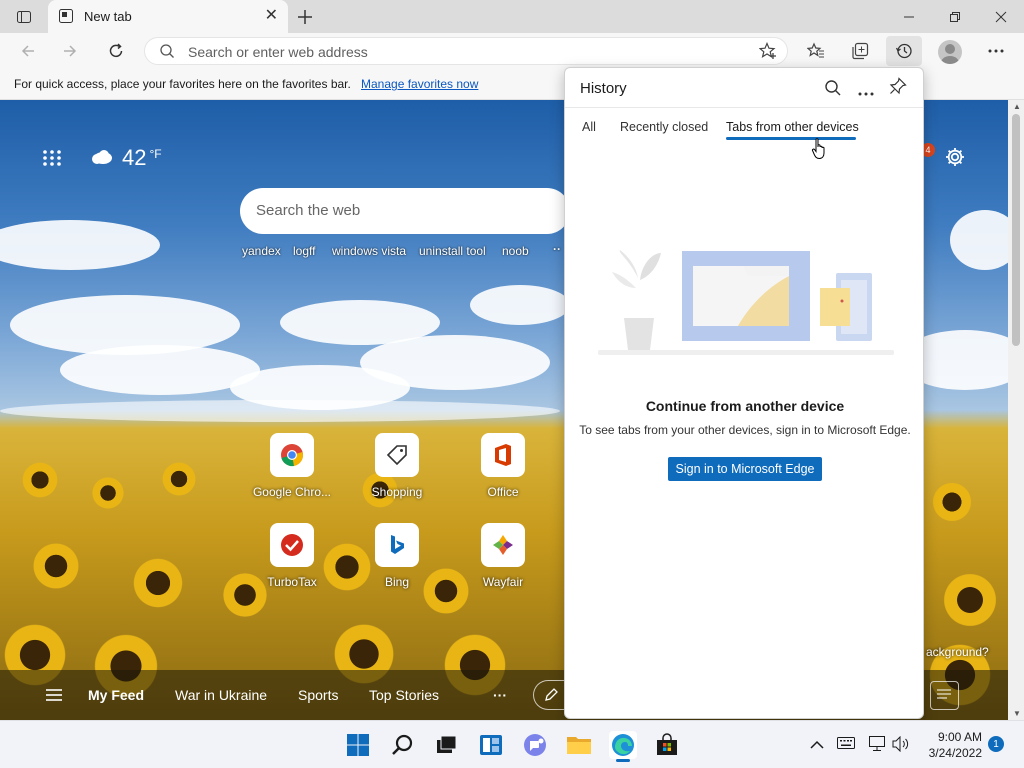 The image size is (1024, 768). What do you see at coordinates (667, 745) in the screenshot?
I see `microsoft-store-icon` at bounding box center [667, 745].